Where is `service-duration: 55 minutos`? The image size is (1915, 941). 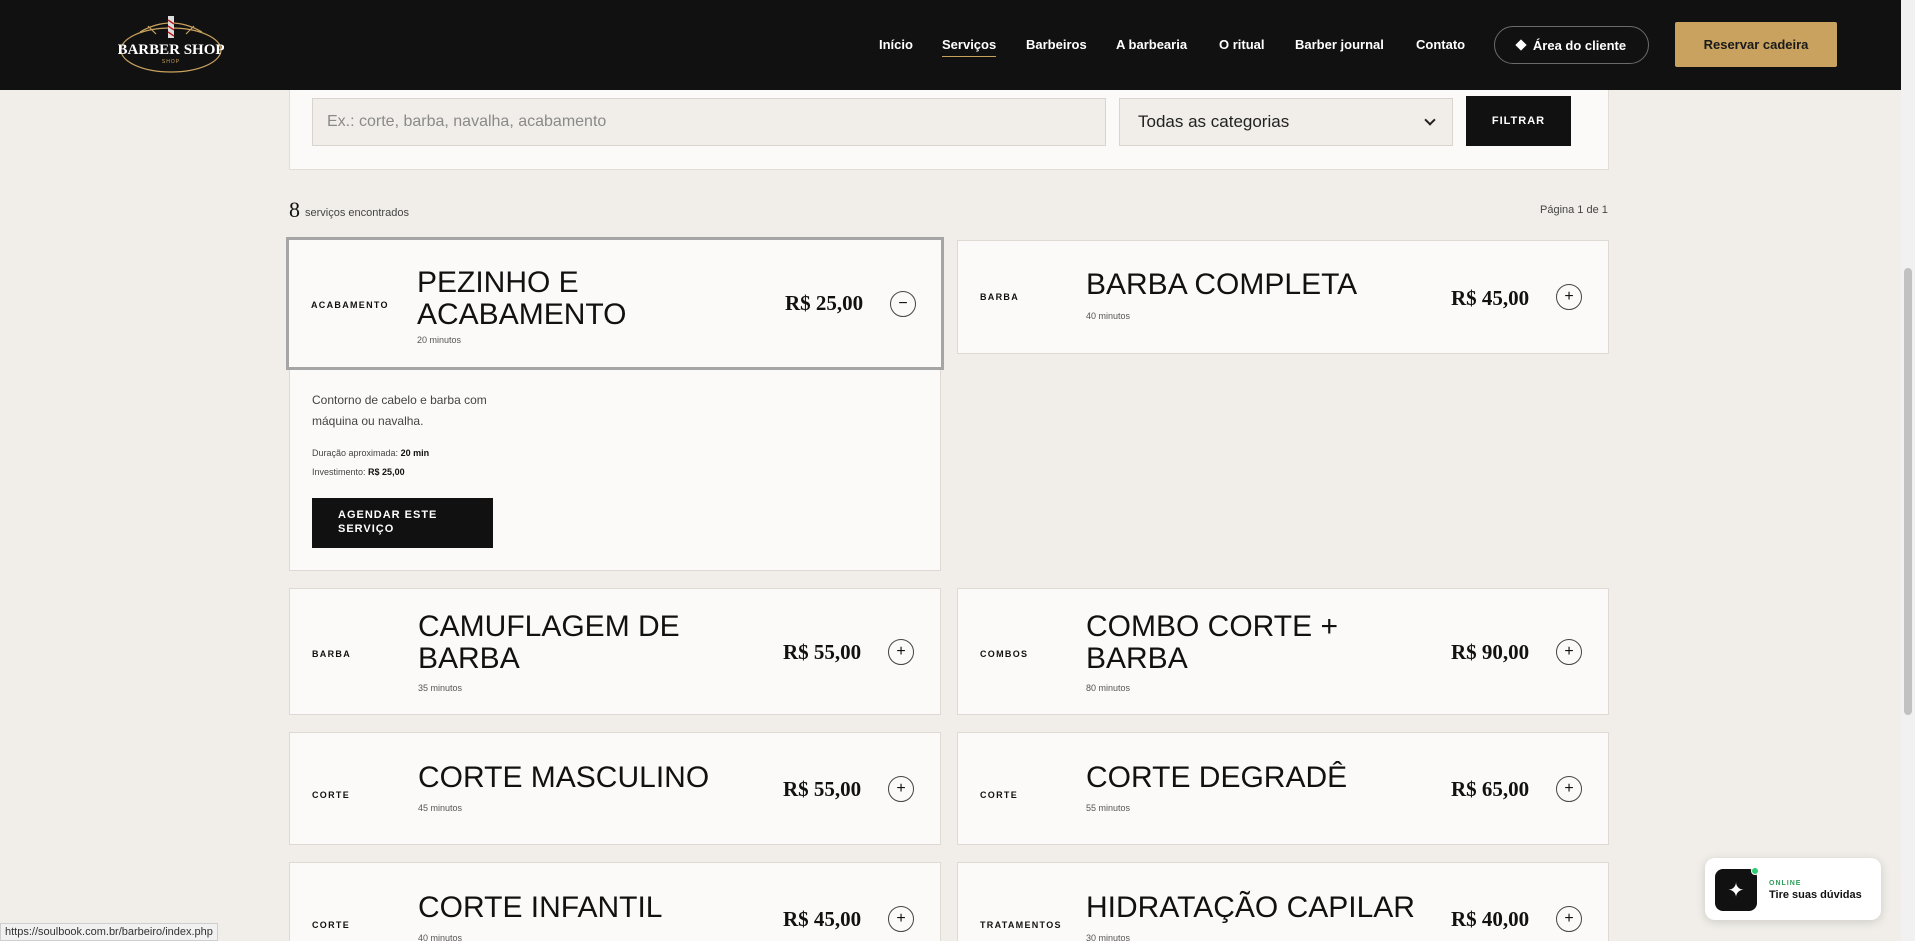
service-duration: 55 minutos is located at coordinates (1108, 808).